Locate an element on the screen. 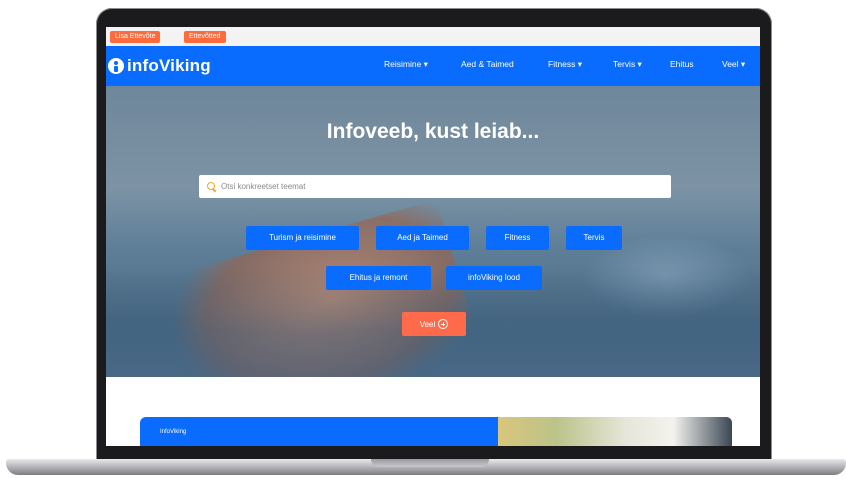 The image size is (846, 479). top-strip: Lisa Ettevõte Ettevõtted is located at coordinates (433, 36).